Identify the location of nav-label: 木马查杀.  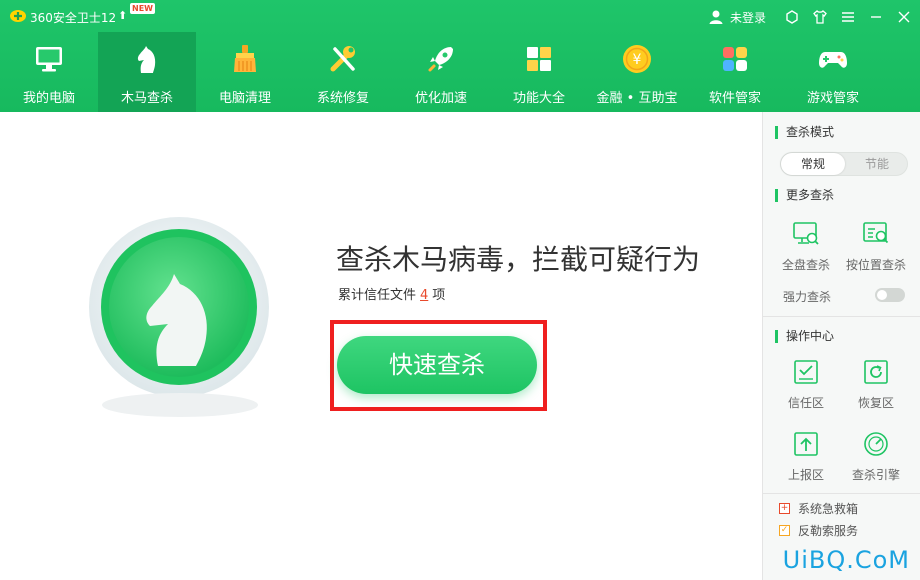
(146, 98).